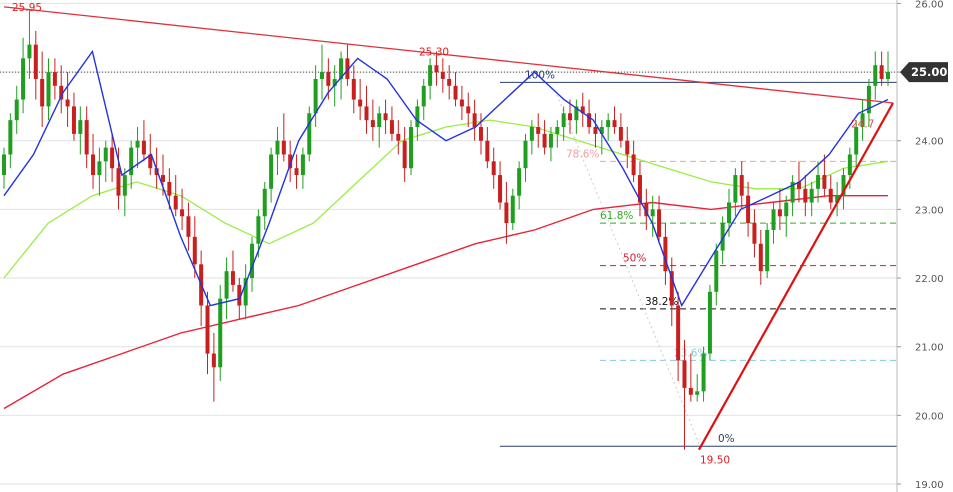 This screenshot has height=492, width=953. What do you see at coordinates (929, 348) in the screenshot?
I see `axis-tick-label: 21.00` at bounding box center [929, 348].